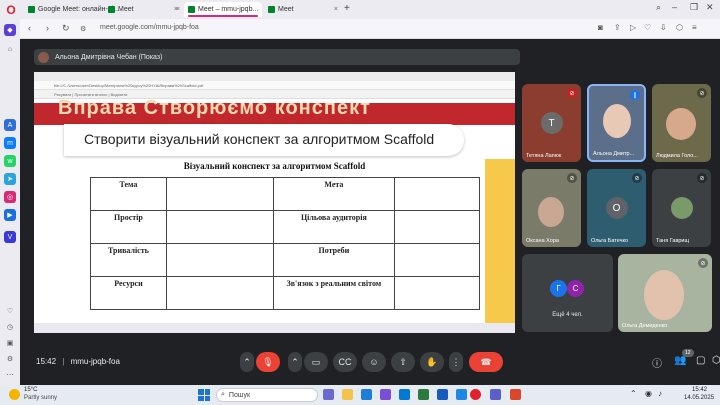 This screenshot has width=720, height=405. I want to click on tray-chevron-icon: ⌃, so click(635, 394).